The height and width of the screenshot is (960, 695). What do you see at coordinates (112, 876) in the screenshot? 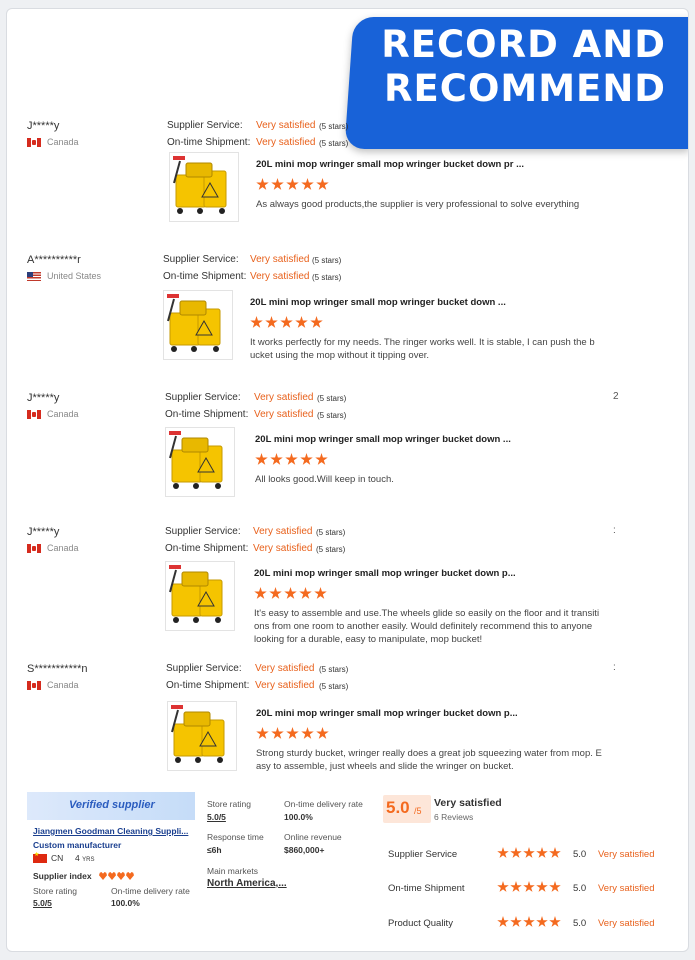
I see `heart-icon` at bounding box center [112, 876].